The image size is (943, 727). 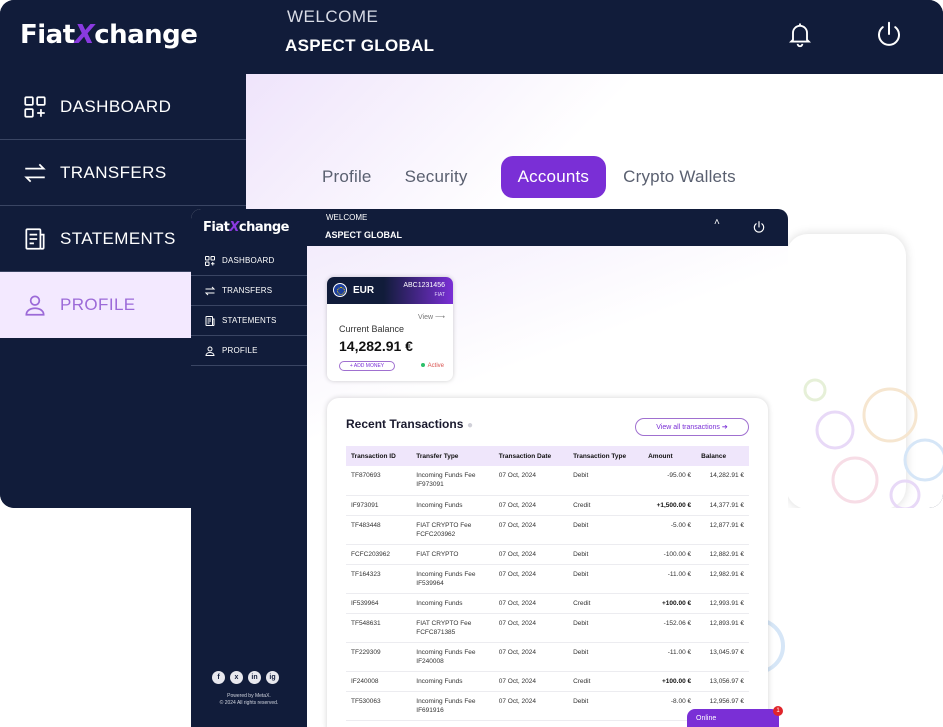 What do you see at coordinates (679, 177) in the screenshot?
I see `tab-crypto-wallets: Crypto Wallets` at bounding box center [679, 177].